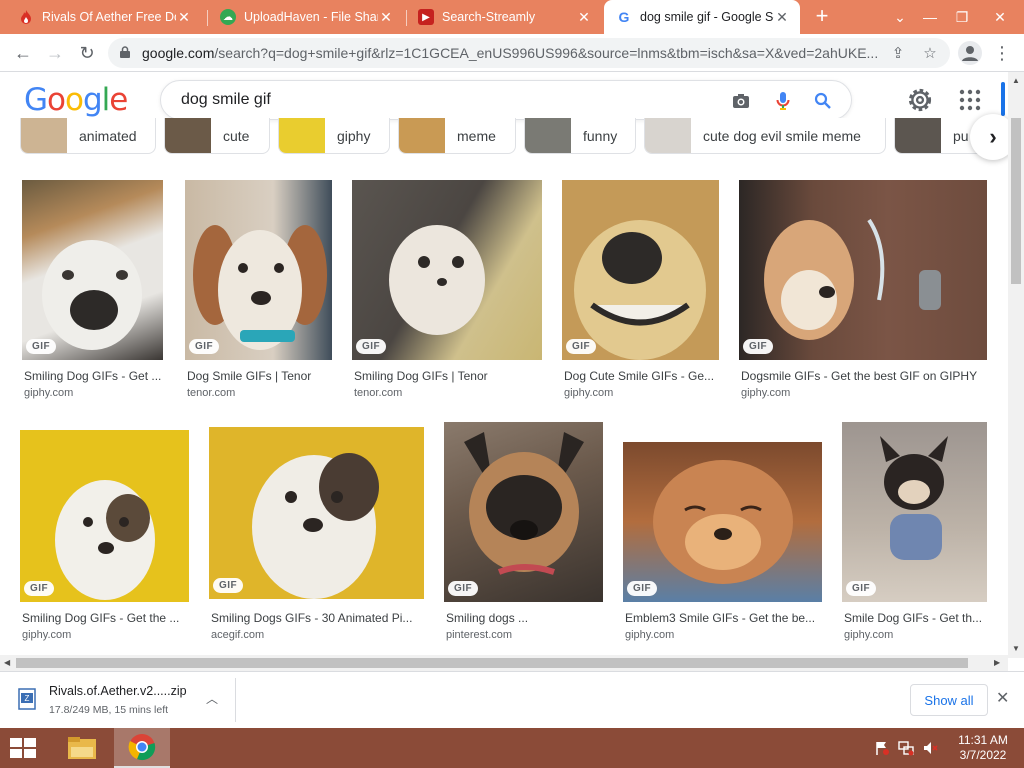 The height and width of the screenshot is (768, 1024). Describe the element at coordinates (702, 17) in the screenshot. I see `tab-google-search: G dog smile gif - Google Se ✕` at that location.